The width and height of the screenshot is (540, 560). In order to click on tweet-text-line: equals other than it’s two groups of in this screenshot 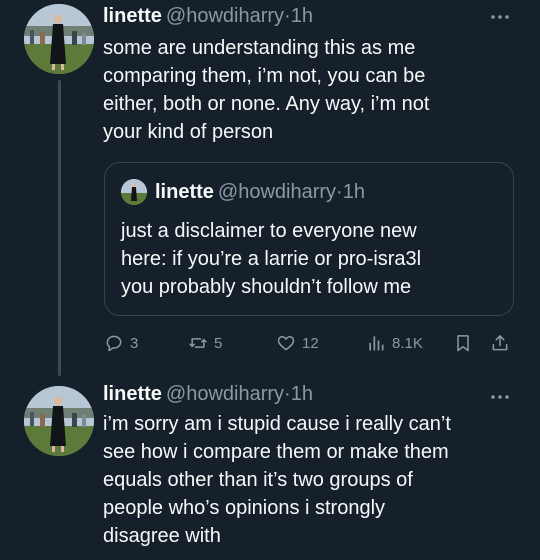, I will do `click(258, 480)`.